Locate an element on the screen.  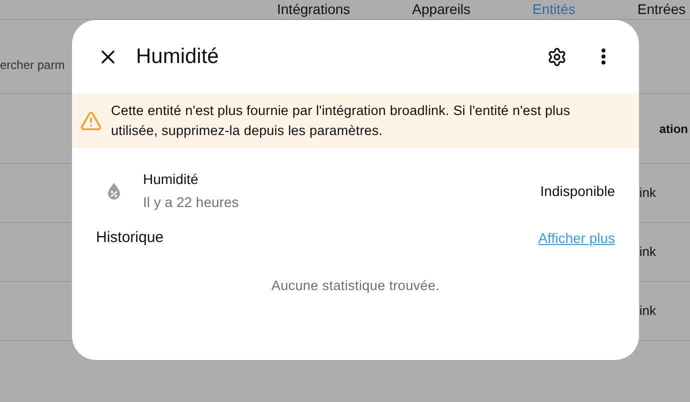
entity-name: Humidité is located at coordinates (171, 179).